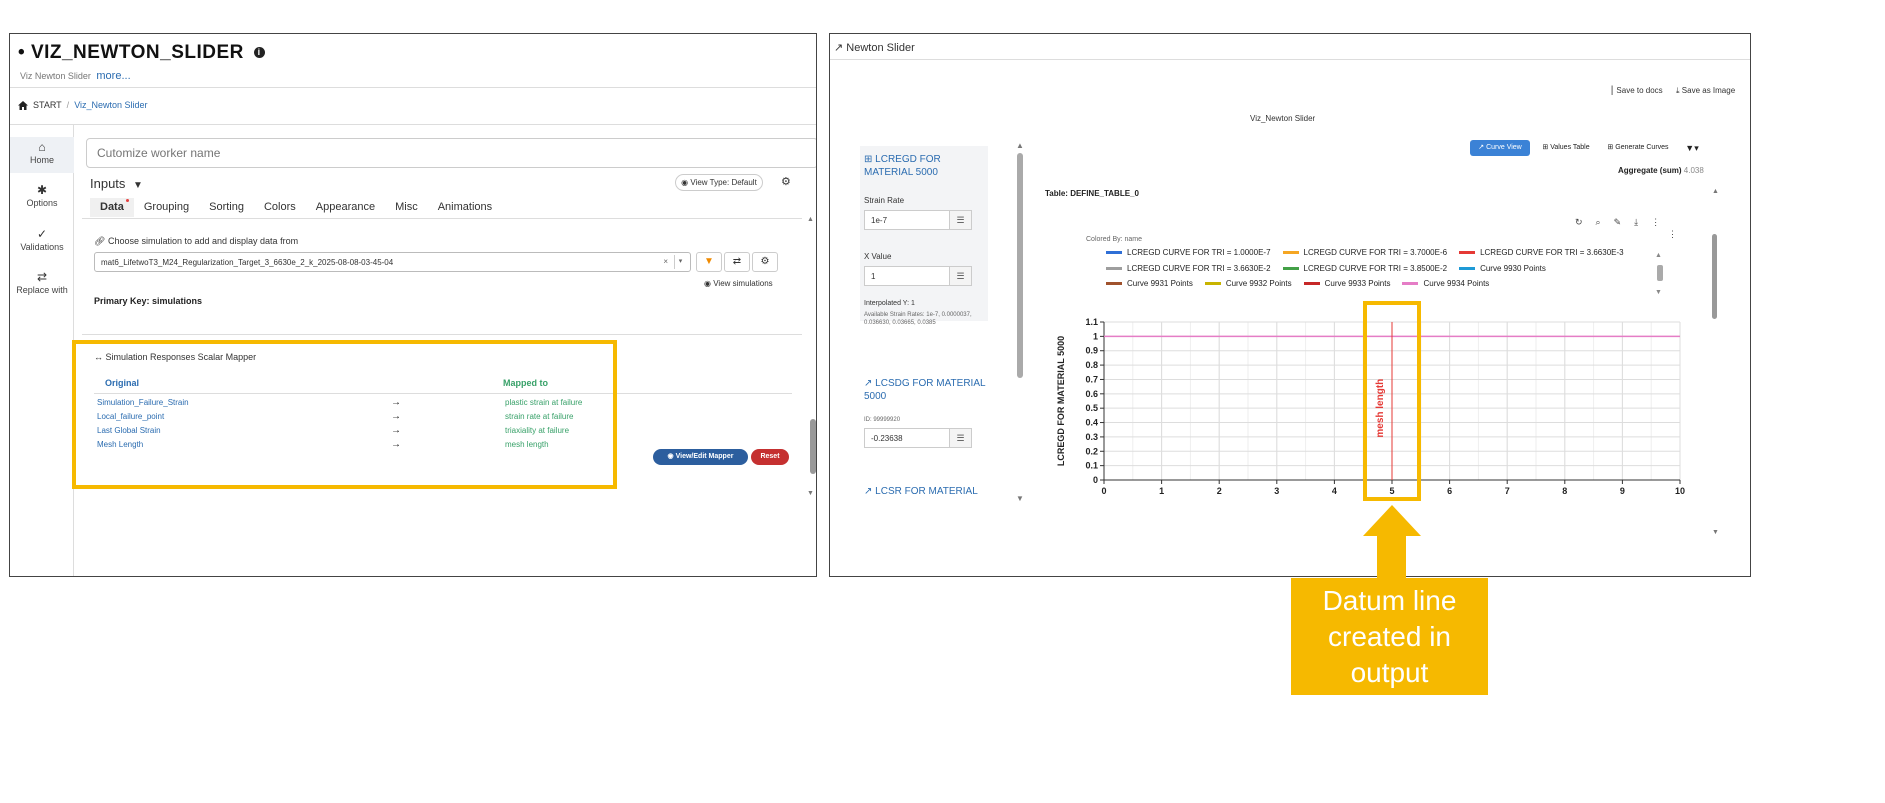  I want to click on breadcrumb-current: Viz_Newton Slider, so click(110, 105).